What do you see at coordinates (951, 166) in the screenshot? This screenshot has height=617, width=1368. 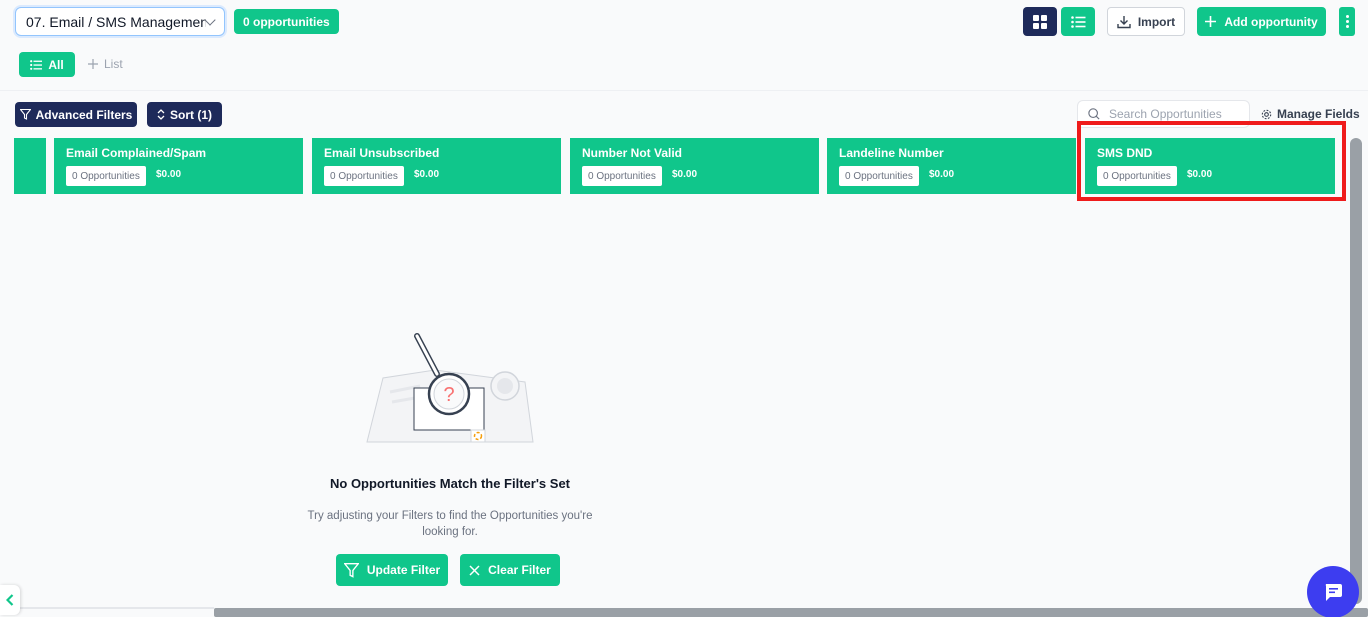 I see `stage-landline-number: Landeline Number 0 Opportunities $0.00` at bounding box center [951, 166].